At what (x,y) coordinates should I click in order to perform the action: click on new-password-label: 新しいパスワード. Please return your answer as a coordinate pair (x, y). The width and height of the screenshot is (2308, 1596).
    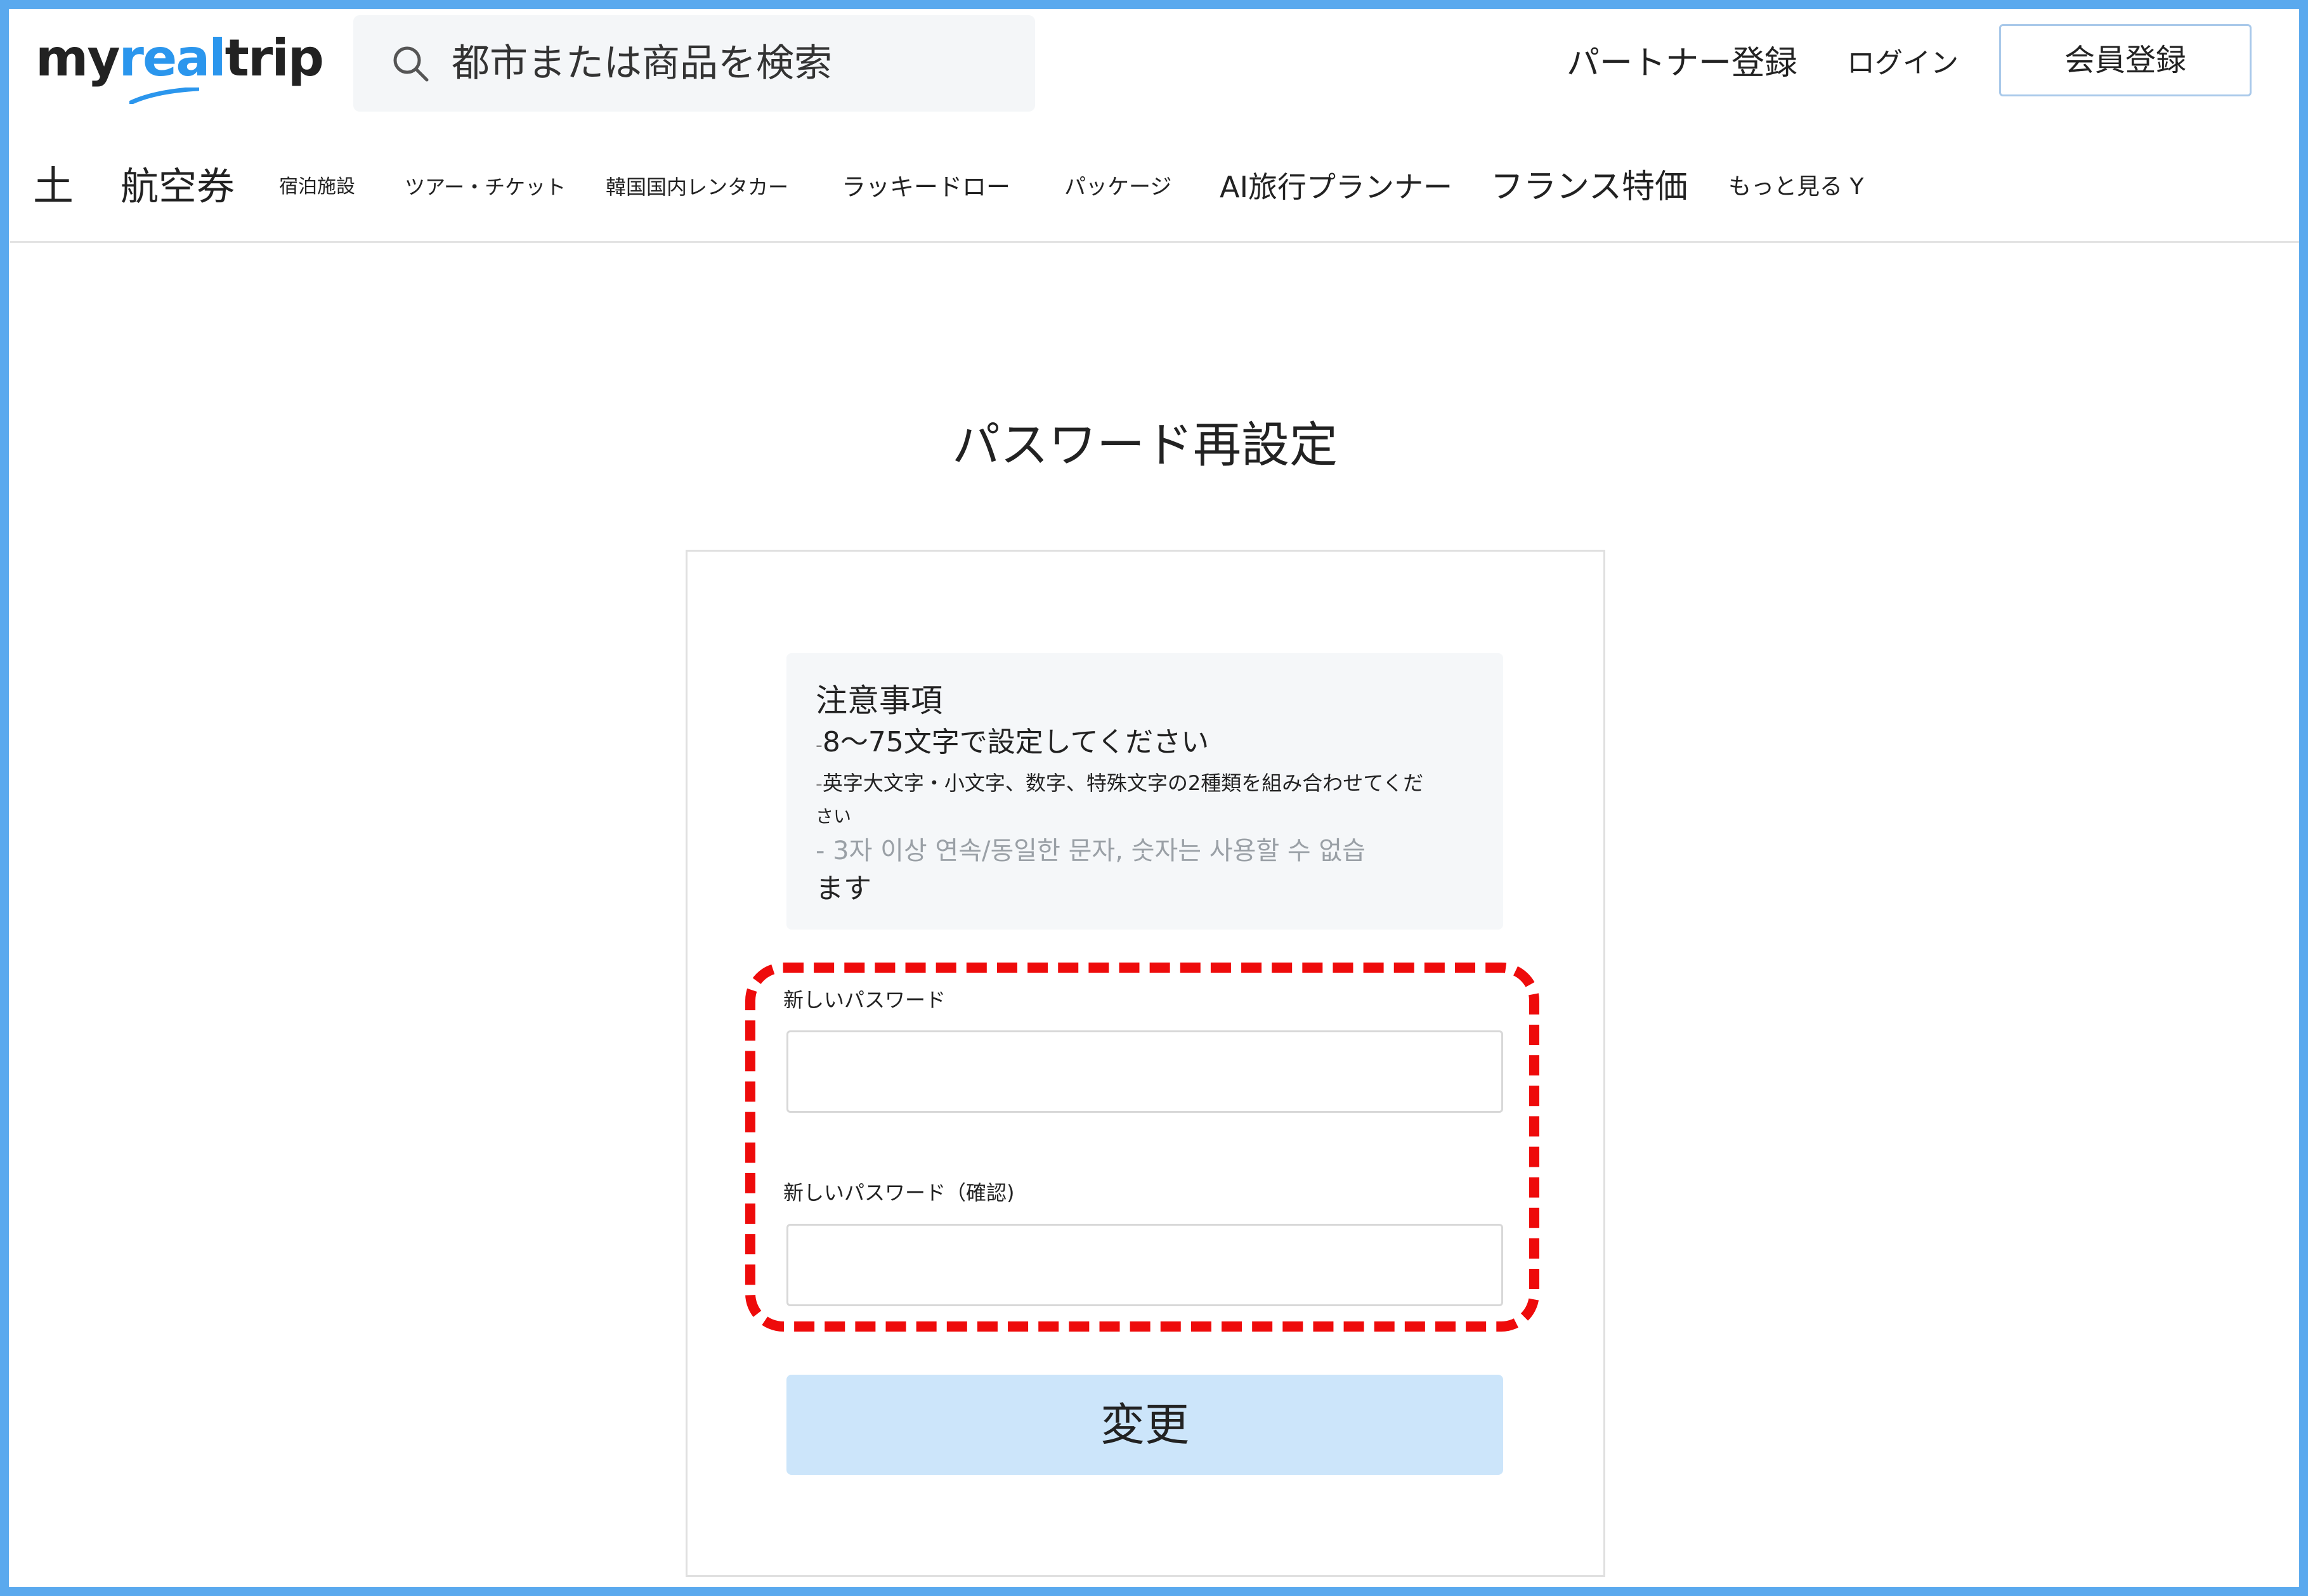
    Looking at the image, I should click on (864, 1000).